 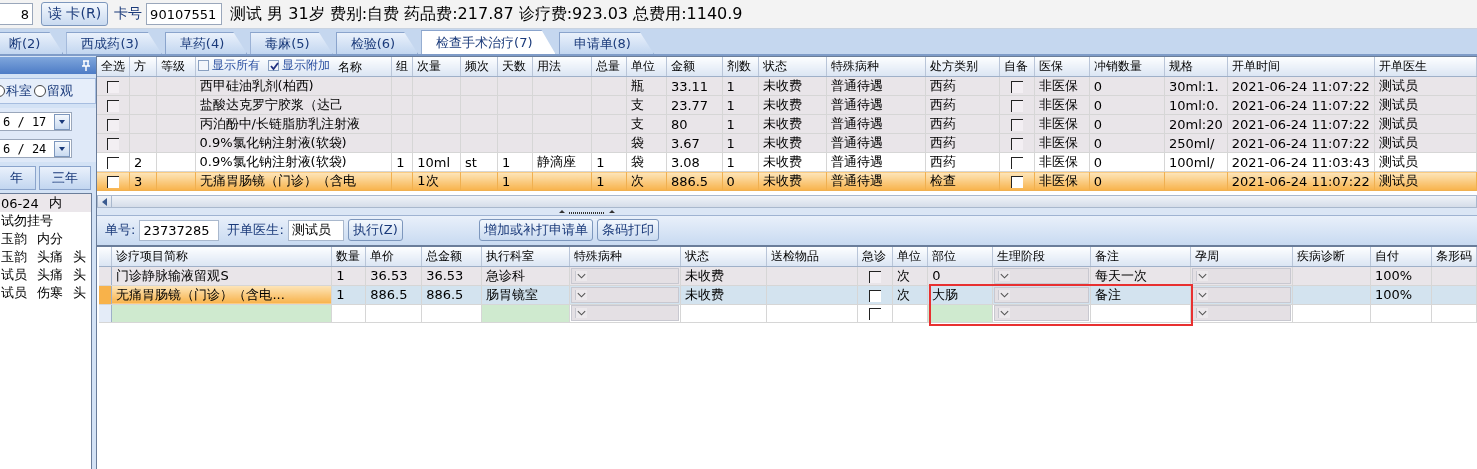 I want to click on column-header: 执行科室, so click(x=525, y=256).